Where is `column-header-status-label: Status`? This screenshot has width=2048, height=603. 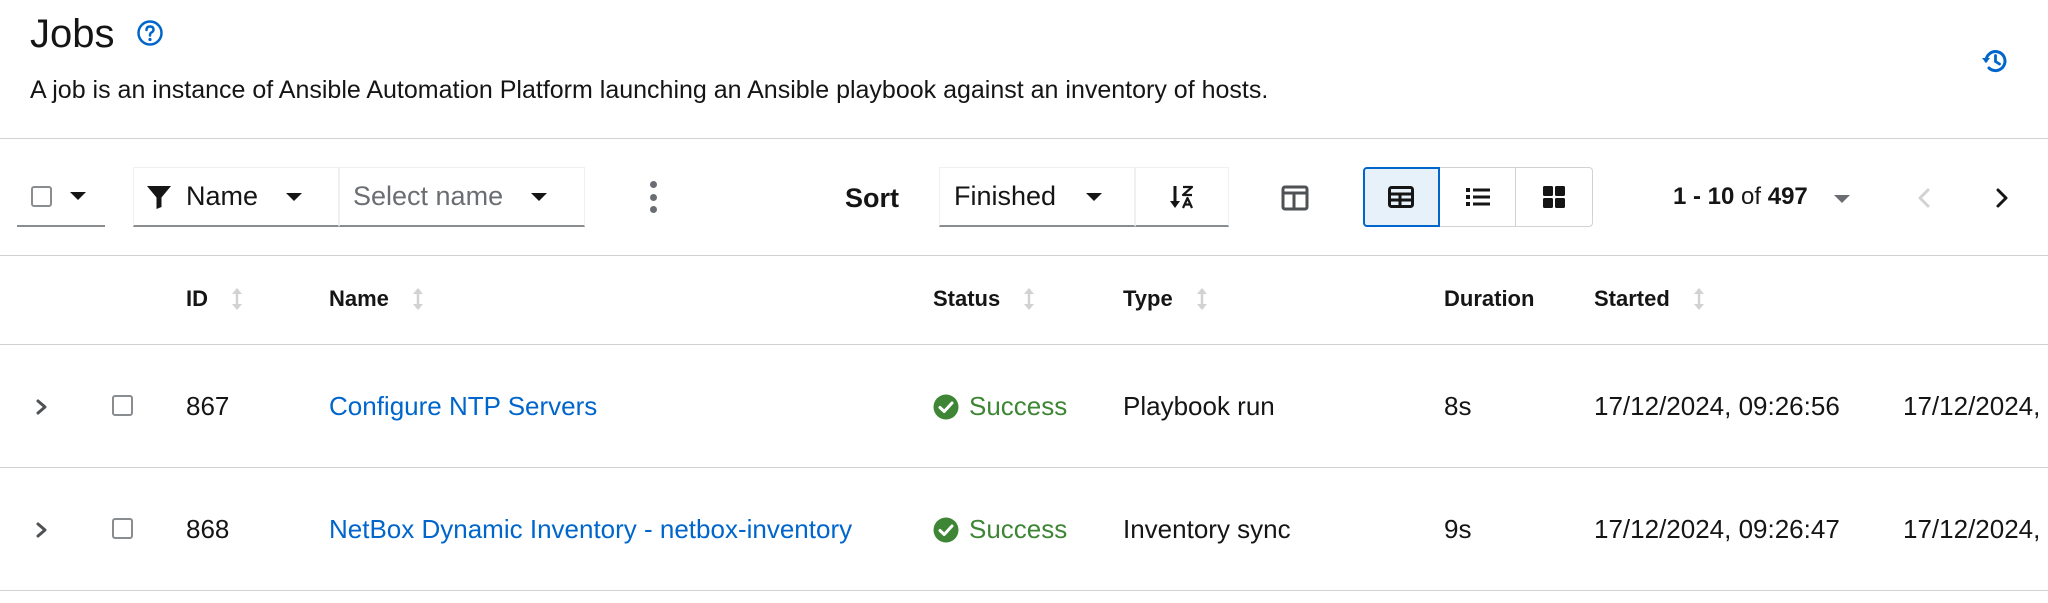
column-header-status-label: Status is located at coordinates (967, 298).